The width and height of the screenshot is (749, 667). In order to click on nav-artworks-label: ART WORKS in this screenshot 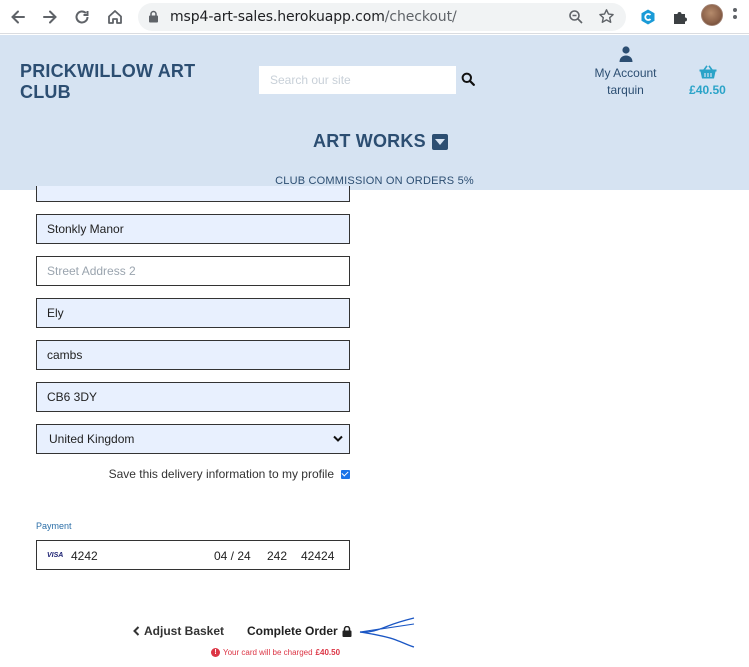, I will do `click(369, 141)`.